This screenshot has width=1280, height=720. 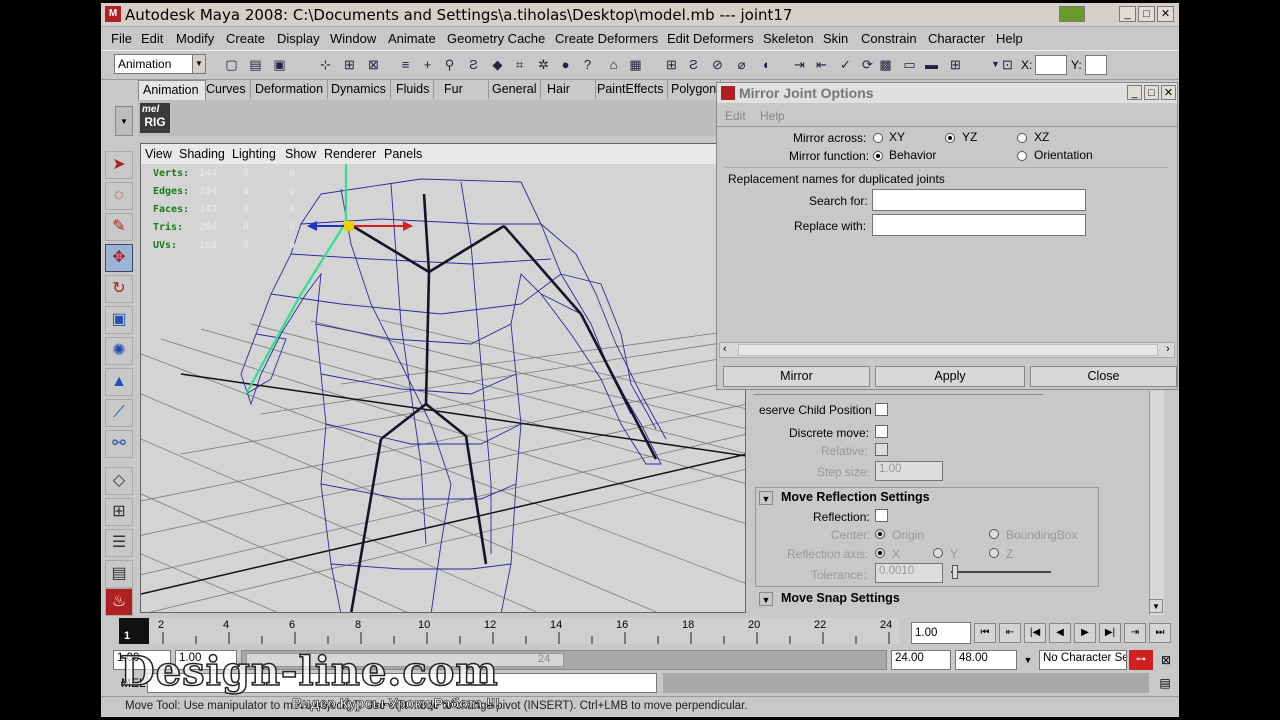 I want to click on go-to-start-icon: ⏮, so click(x=985, y=633).